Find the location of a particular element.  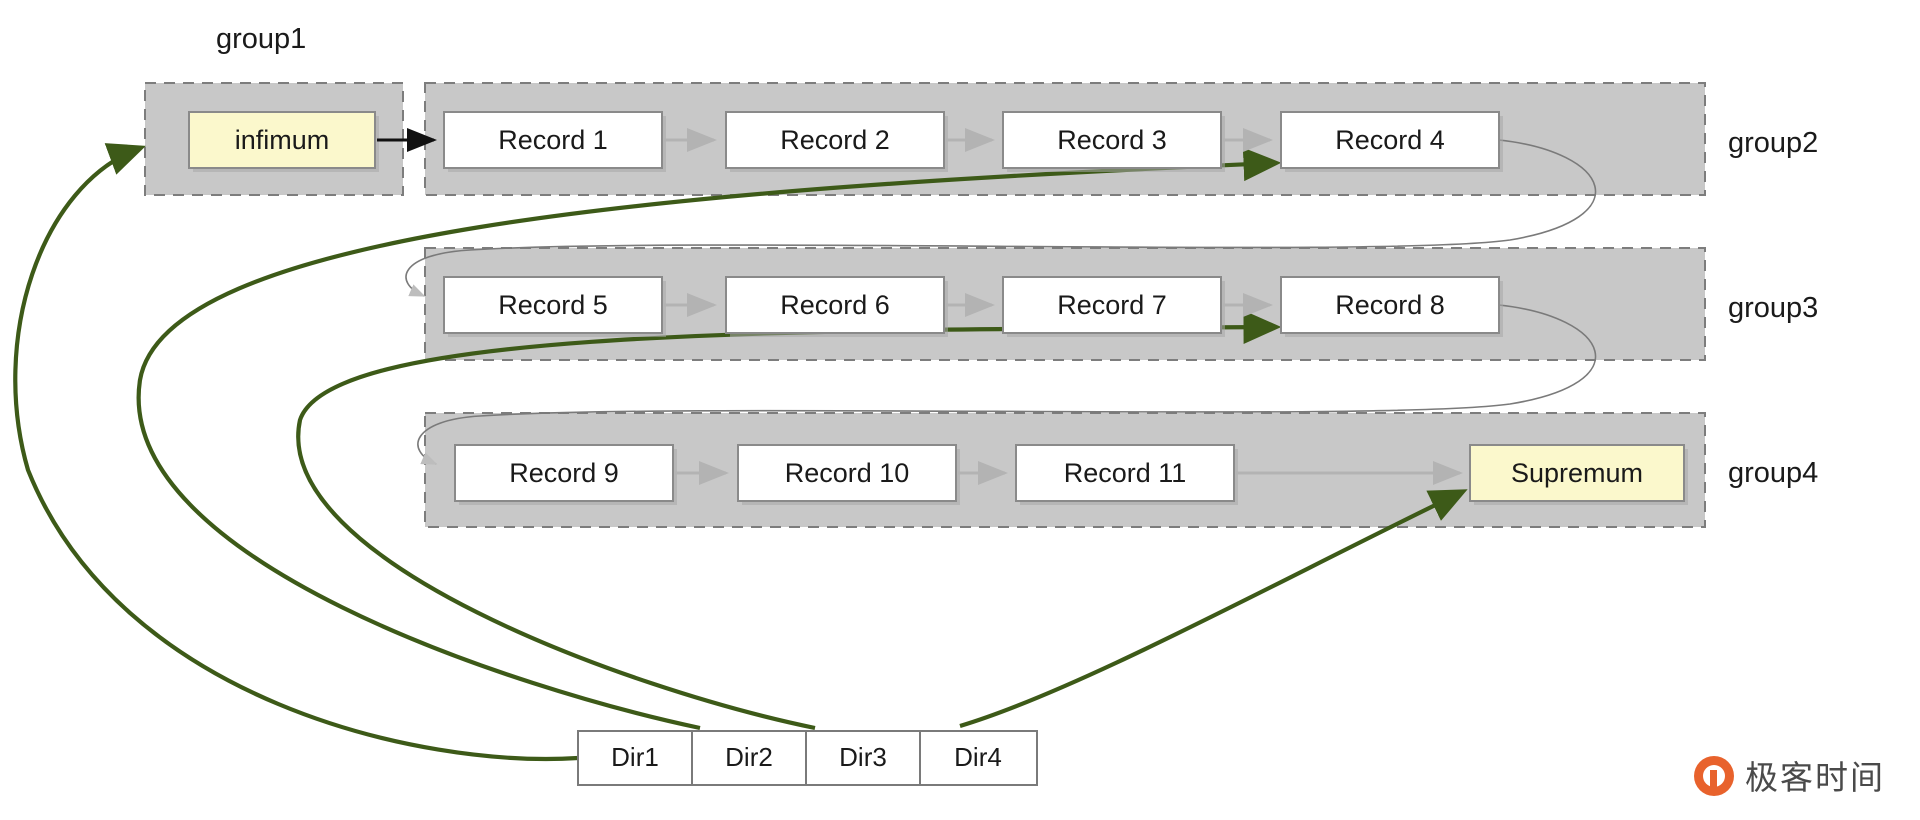

watermark: 极客时间 is located at coordinates (1789, 776).